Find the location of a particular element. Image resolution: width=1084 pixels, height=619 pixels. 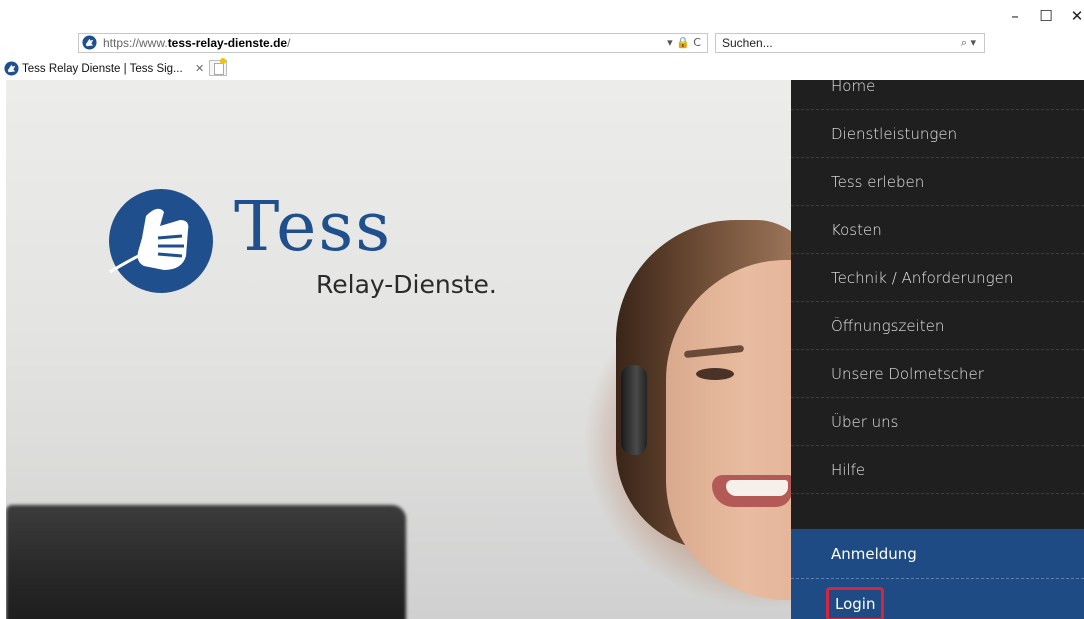

menu-item-dienstleistungen: Dienstleistungen is located at coordinates (937, 134).